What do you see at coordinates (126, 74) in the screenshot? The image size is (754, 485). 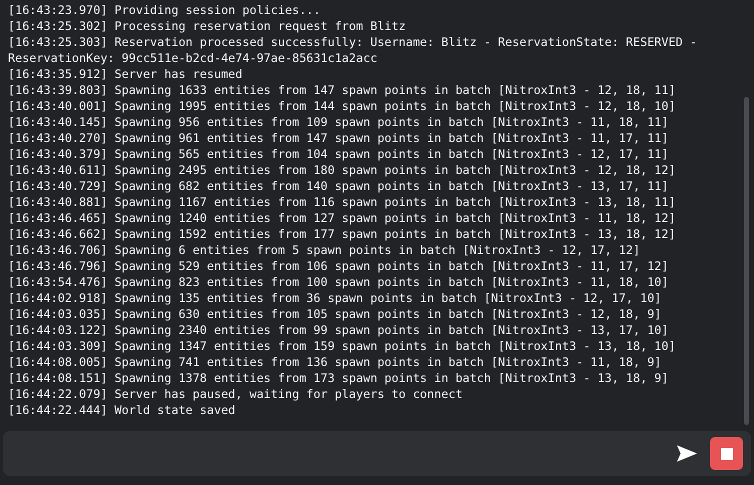 I see `log-line: [16:43:35.912] Server has resumed` at bounding box center [126, 74].